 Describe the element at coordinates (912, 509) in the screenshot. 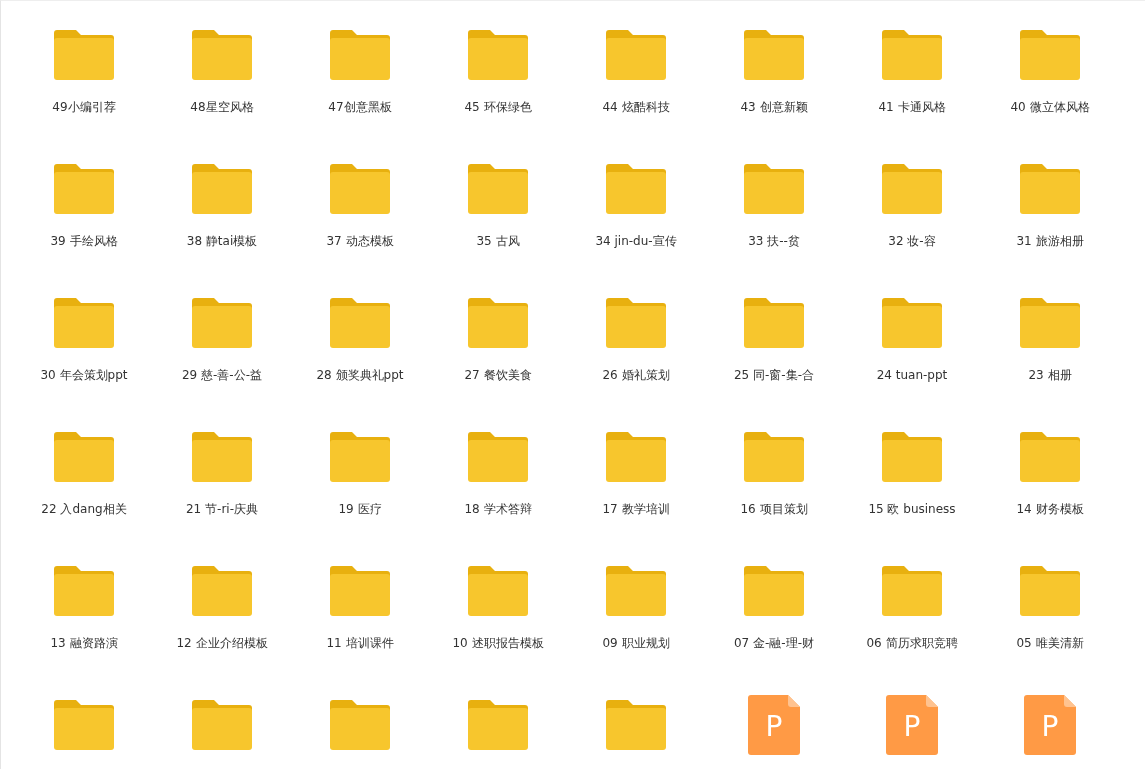

I see `file-name: 15 欧 business` at that location.